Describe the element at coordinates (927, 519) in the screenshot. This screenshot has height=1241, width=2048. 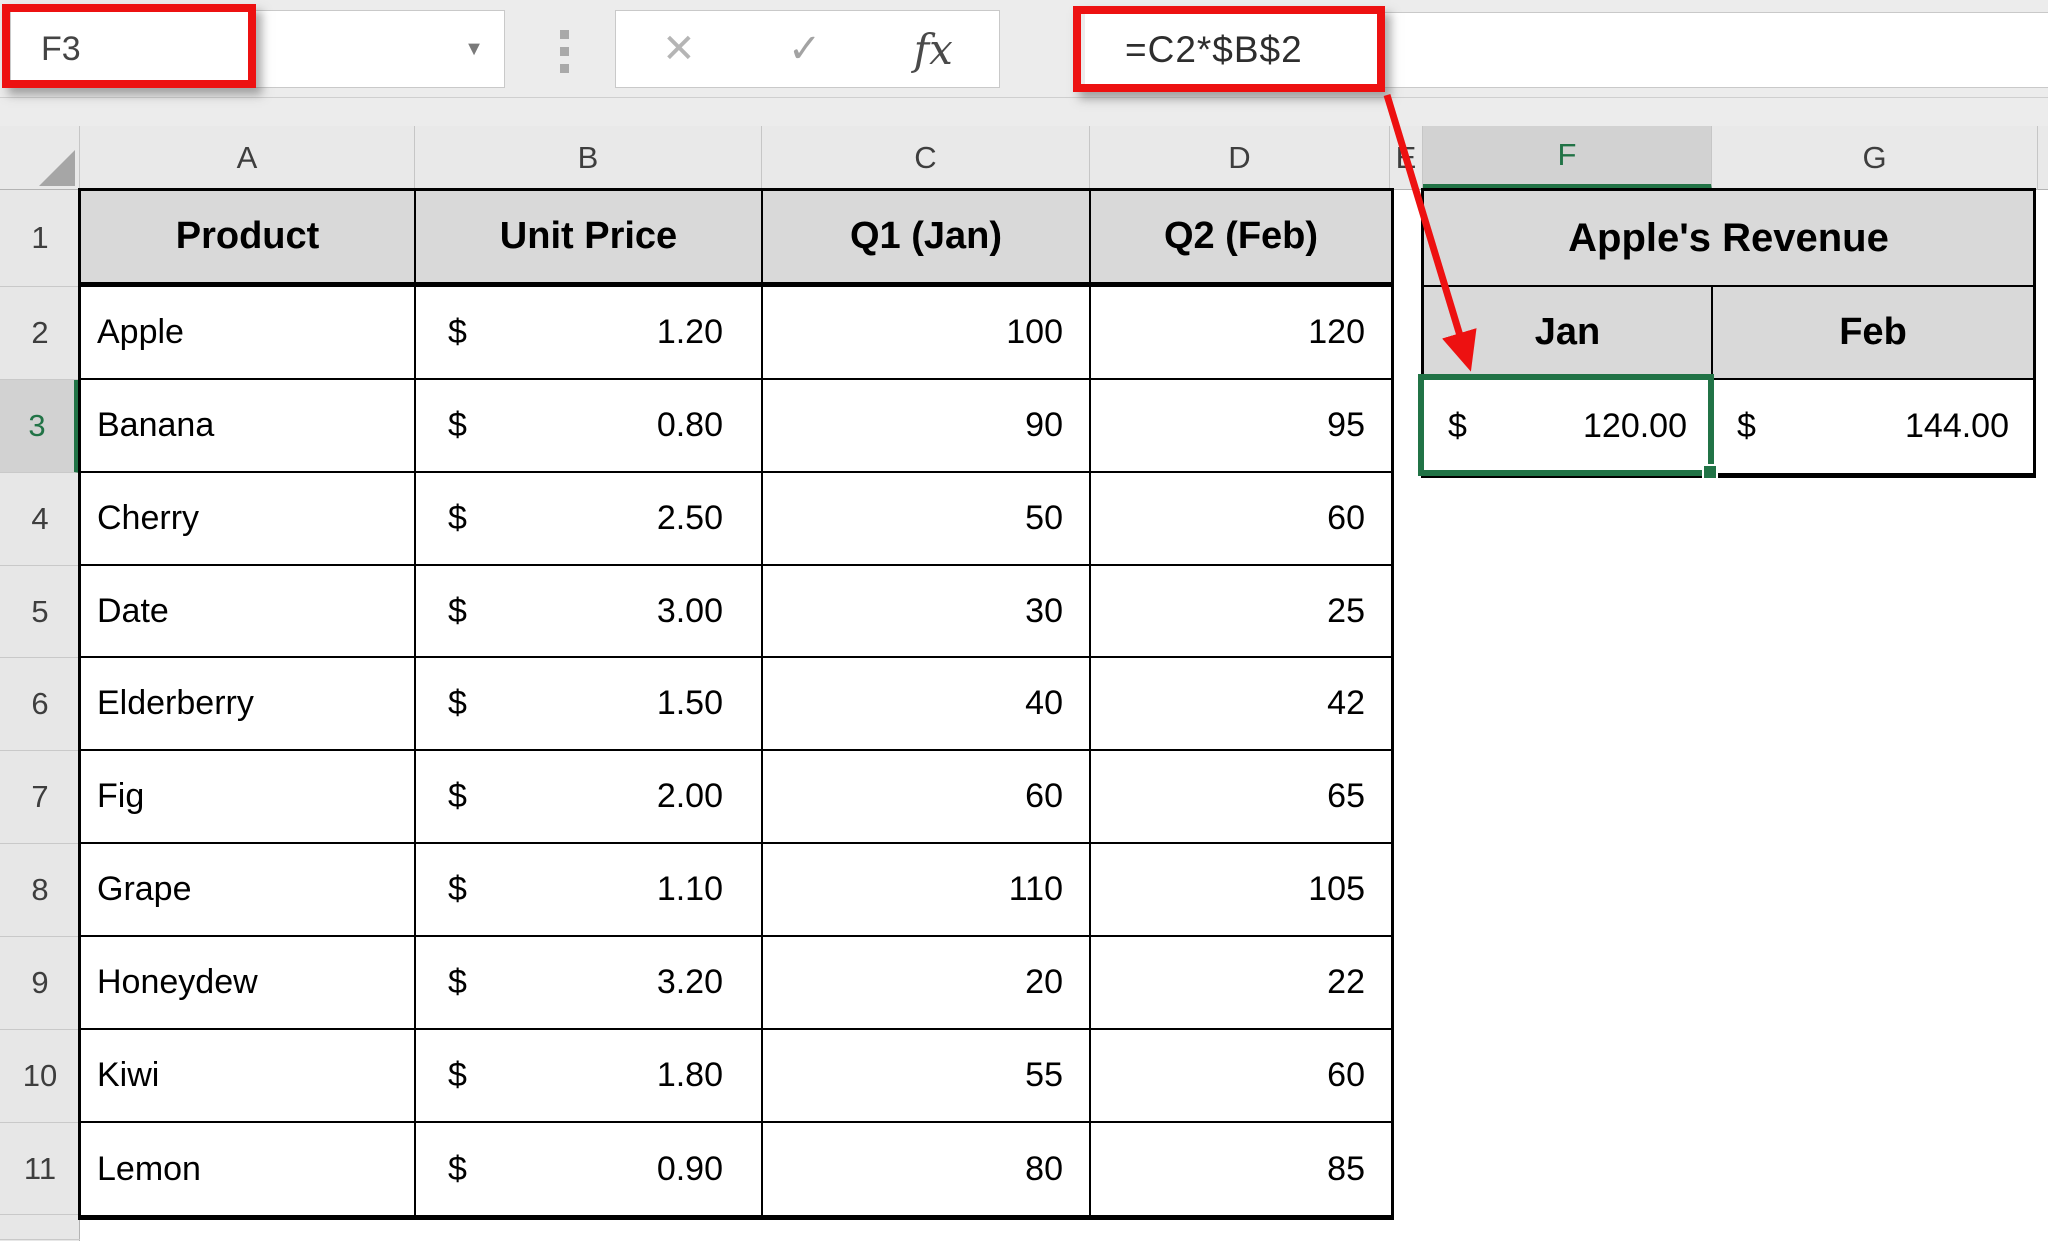
I see `cell-c4: 50` at that location.